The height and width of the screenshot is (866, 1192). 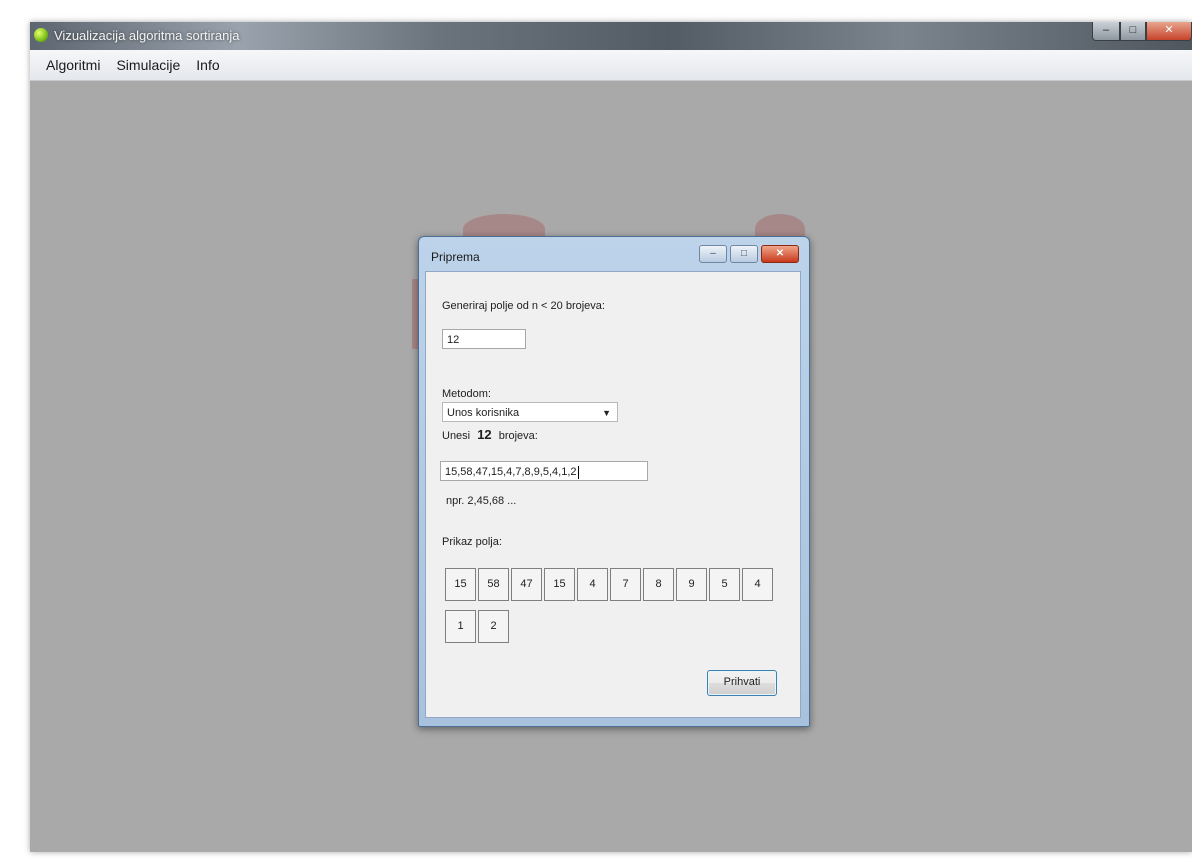 I want to click on dialog-controls: – □ ✕, so click(x=749, y=254).